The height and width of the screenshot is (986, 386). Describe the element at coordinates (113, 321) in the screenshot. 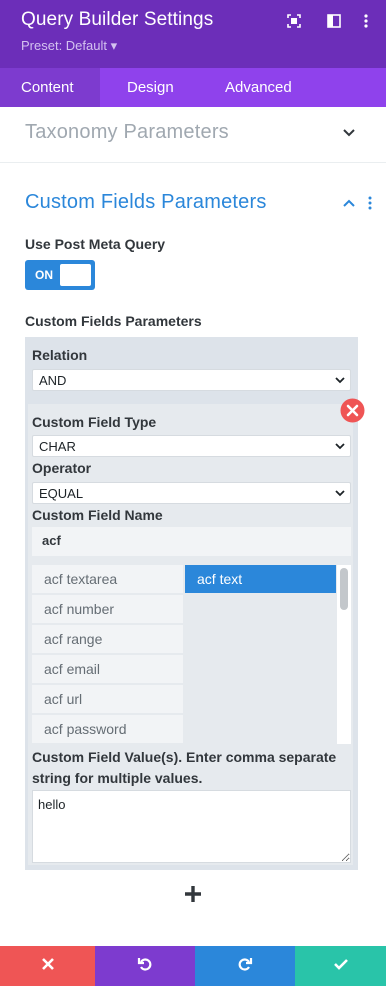

I see `cf-params-label: Custom Fields Parameters` at that location.